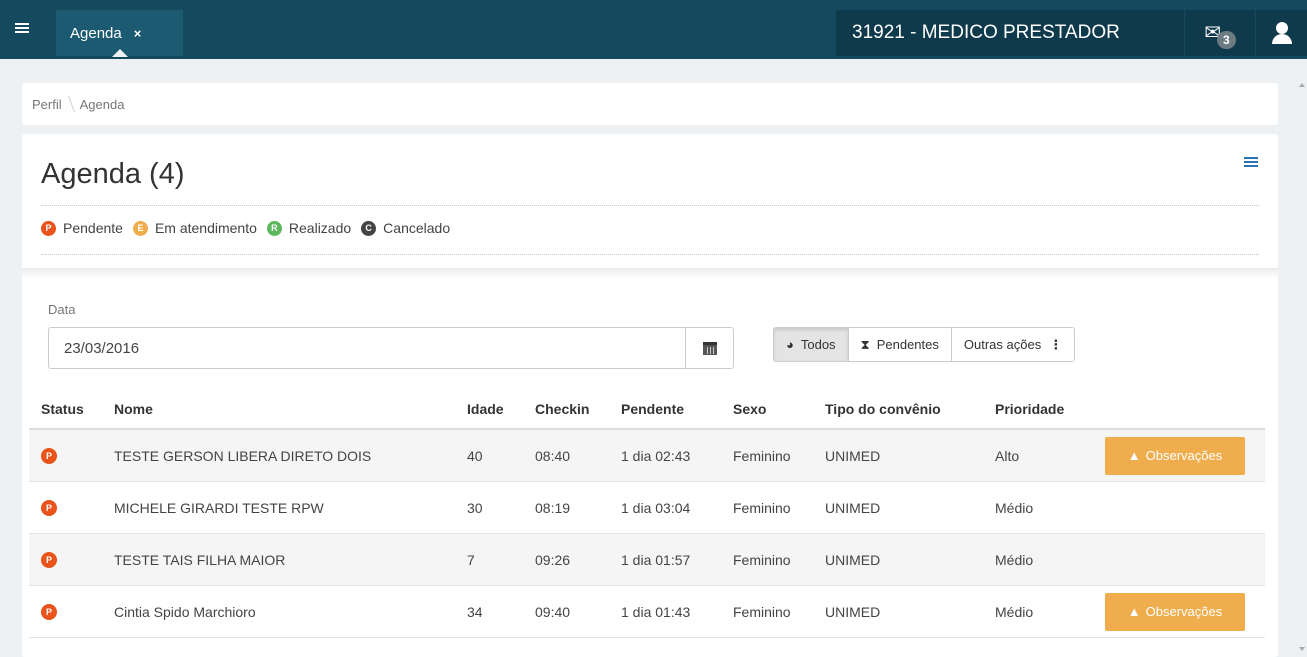 Image resolution: width=1307 pixels, height=657 pixels. What do you see at coordinates (1050, 409) in the screenshot?
I see `header-prioridade: Prioridade` at bounding box center [1050, 409].